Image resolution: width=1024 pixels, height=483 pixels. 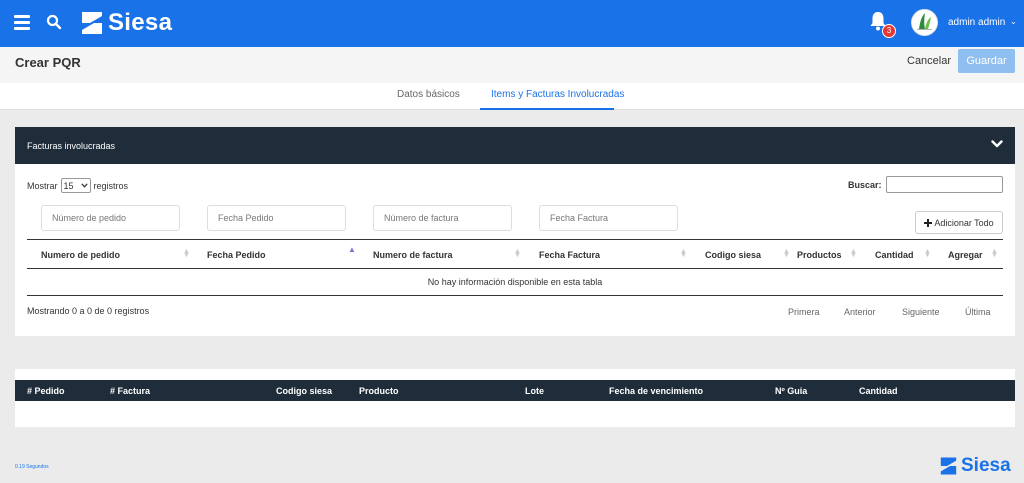 What do you see at coordinates (889, 31) in the screenshot?
I see `notification-badge: 3` at bounding box center [889, 31].